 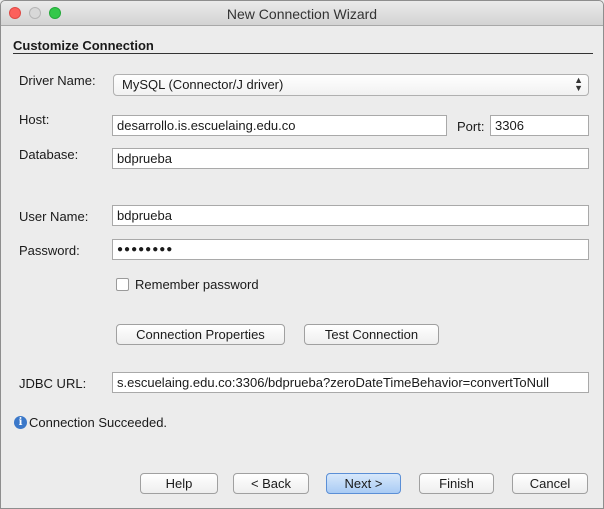 What do you see at coordinates (49, 154) in the screenshot?
I see `database-label: Database:` at bounding box center [49, 154].